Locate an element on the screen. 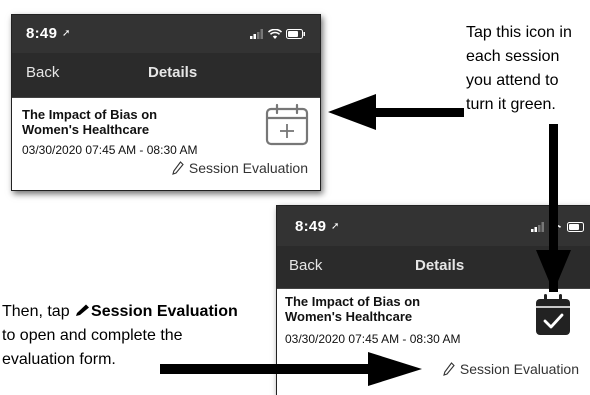  calendar-check-icon is located at coordinates (553, 315).